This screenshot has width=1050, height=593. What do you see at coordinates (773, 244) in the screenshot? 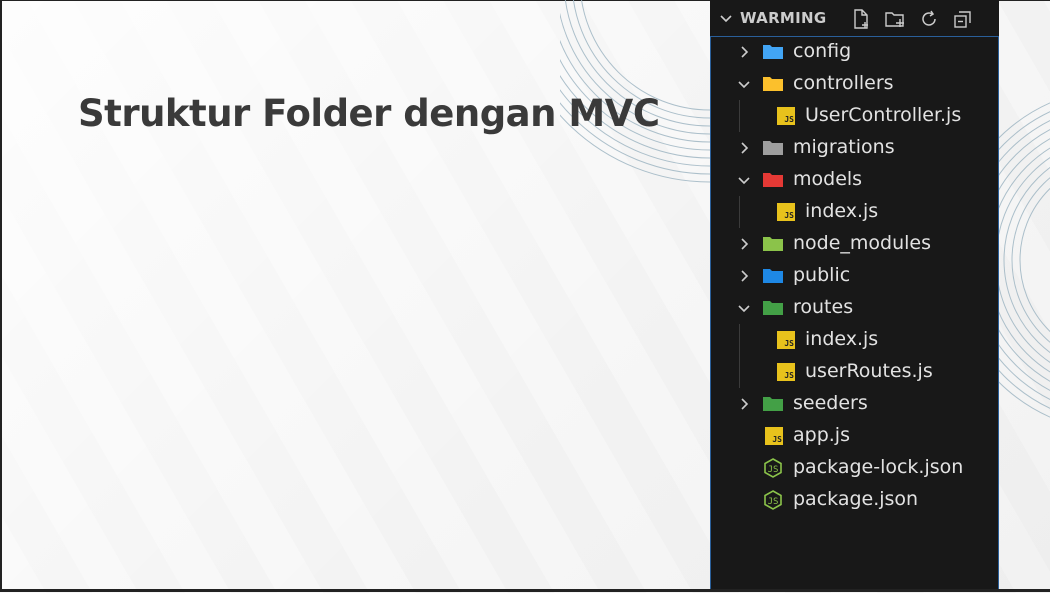
I see `node-modules-folder-icon` at bounding box center [773, 244].